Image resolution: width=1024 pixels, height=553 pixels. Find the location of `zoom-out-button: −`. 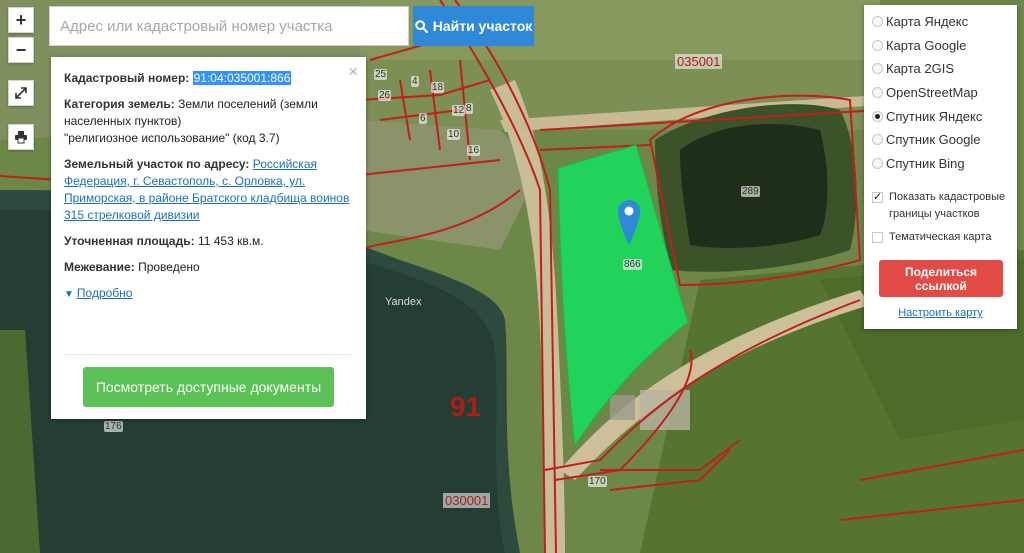

zoom-out-button: − is located at coordinates (21, 50).